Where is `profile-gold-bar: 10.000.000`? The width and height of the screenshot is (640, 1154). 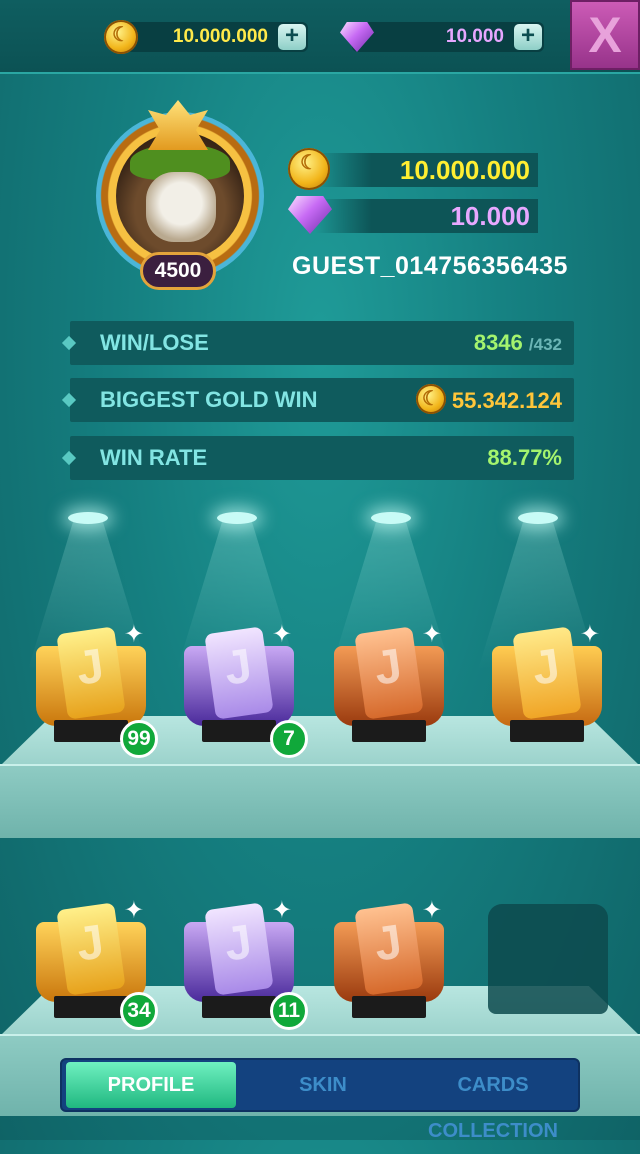 profile-gold-bar: 10.000.000 is located at coordinates (427, 170).